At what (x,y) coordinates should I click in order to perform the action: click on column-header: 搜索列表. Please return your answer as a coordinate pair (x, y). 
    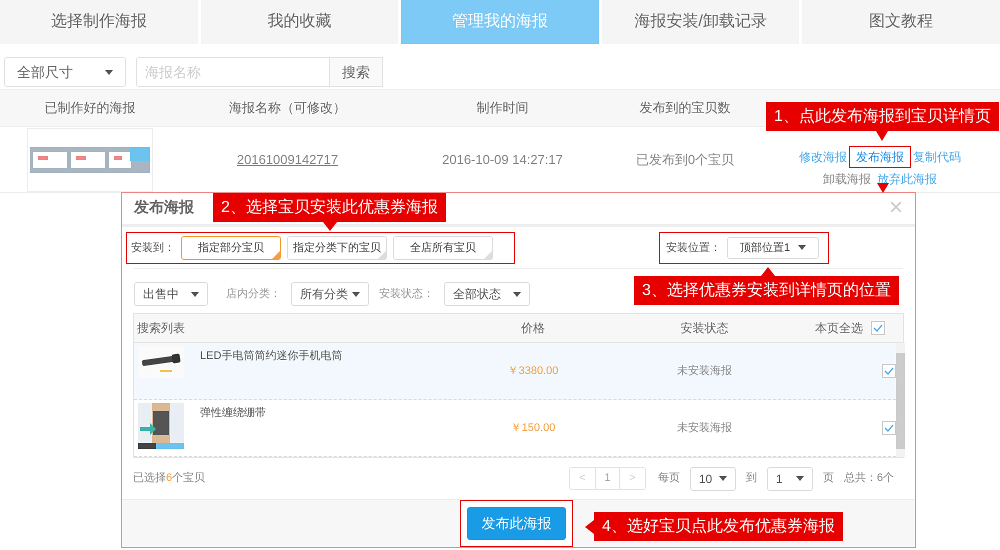
    Looking at the image, I should click on (161, 329).